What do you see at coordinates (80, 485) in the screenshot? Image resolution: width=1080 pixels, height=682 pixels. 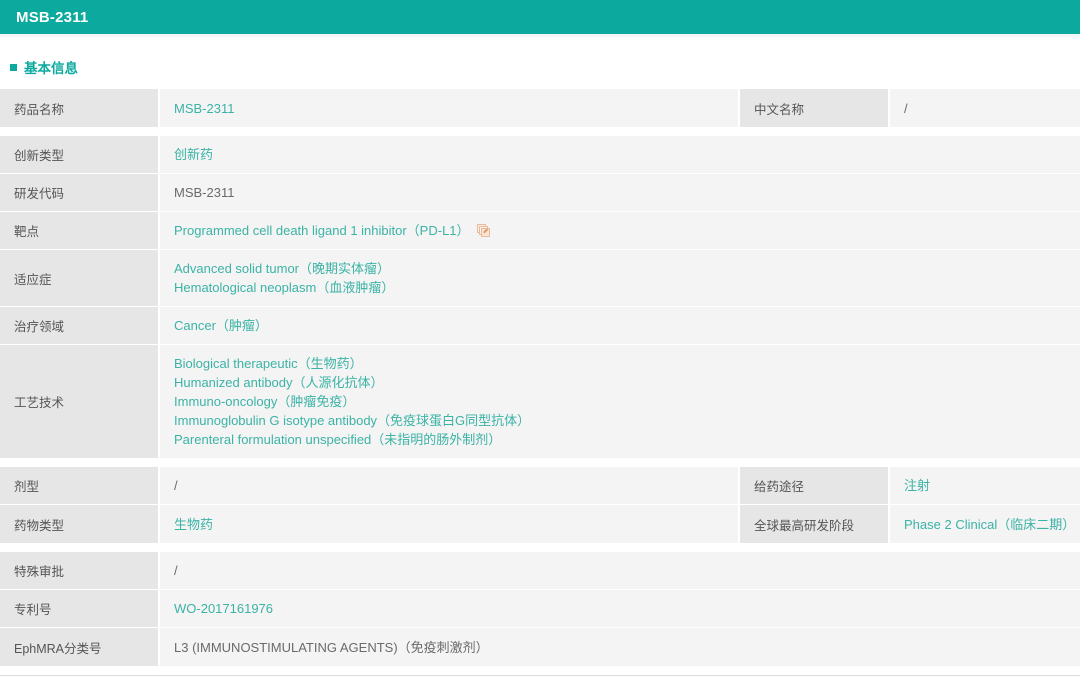 I see `table-cell-label: 剂型` at bounding box center [80, 485].